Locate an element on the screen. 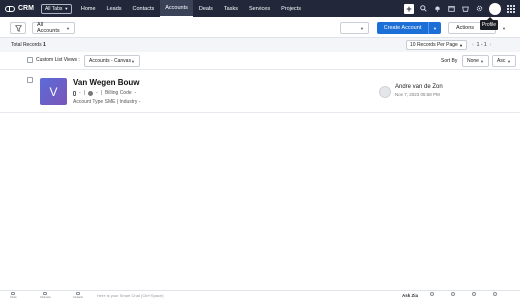  custom-list-views: Custom List Views : is located at coordinates (53, 60).